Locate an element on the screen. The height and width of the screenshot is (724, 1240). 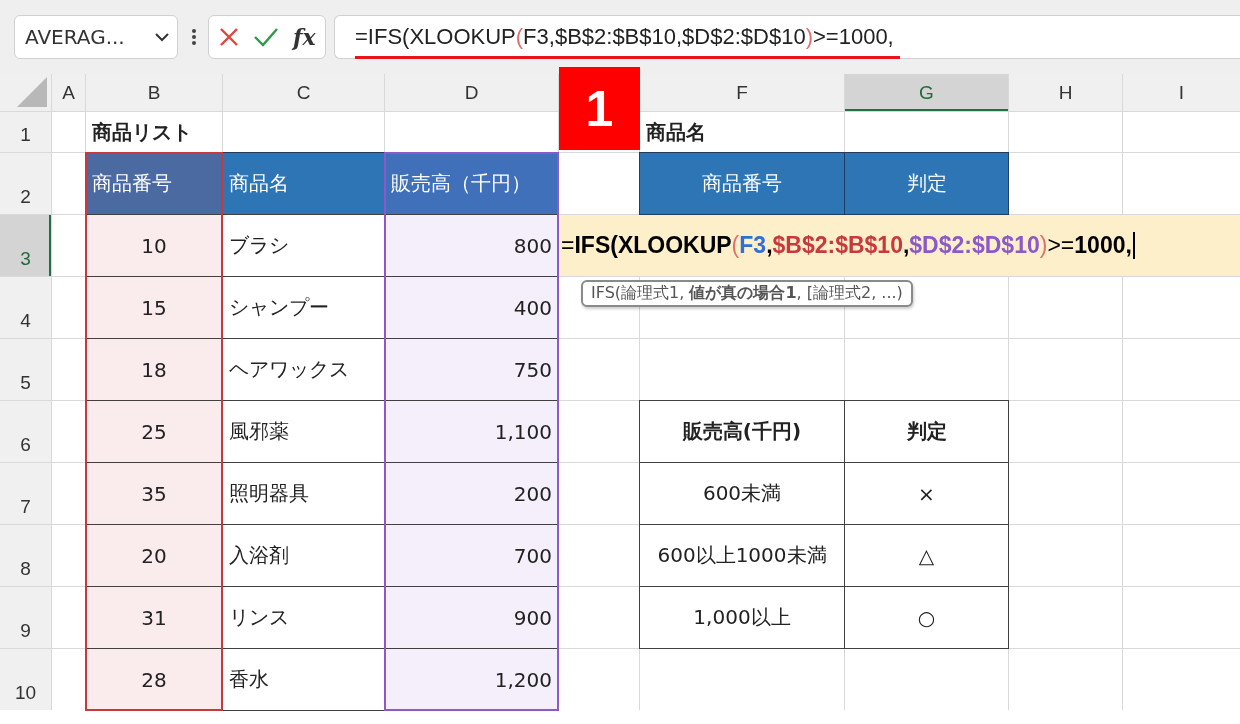
column-header: C is located at coordinates (303, 92).